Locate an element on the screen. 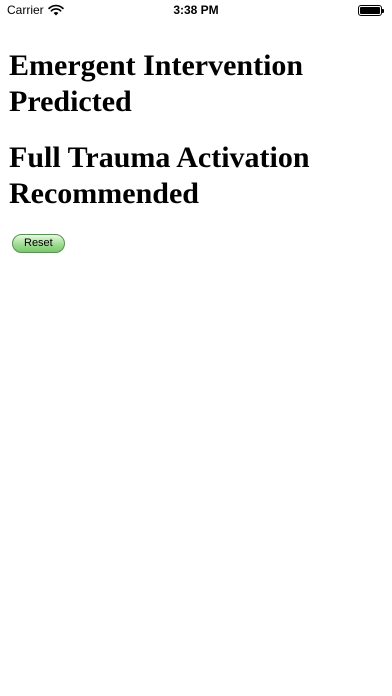 This screenshot has height=696, width=392. result-heading: Emergent Intervention Predicted is located at coordinates (156, 83).